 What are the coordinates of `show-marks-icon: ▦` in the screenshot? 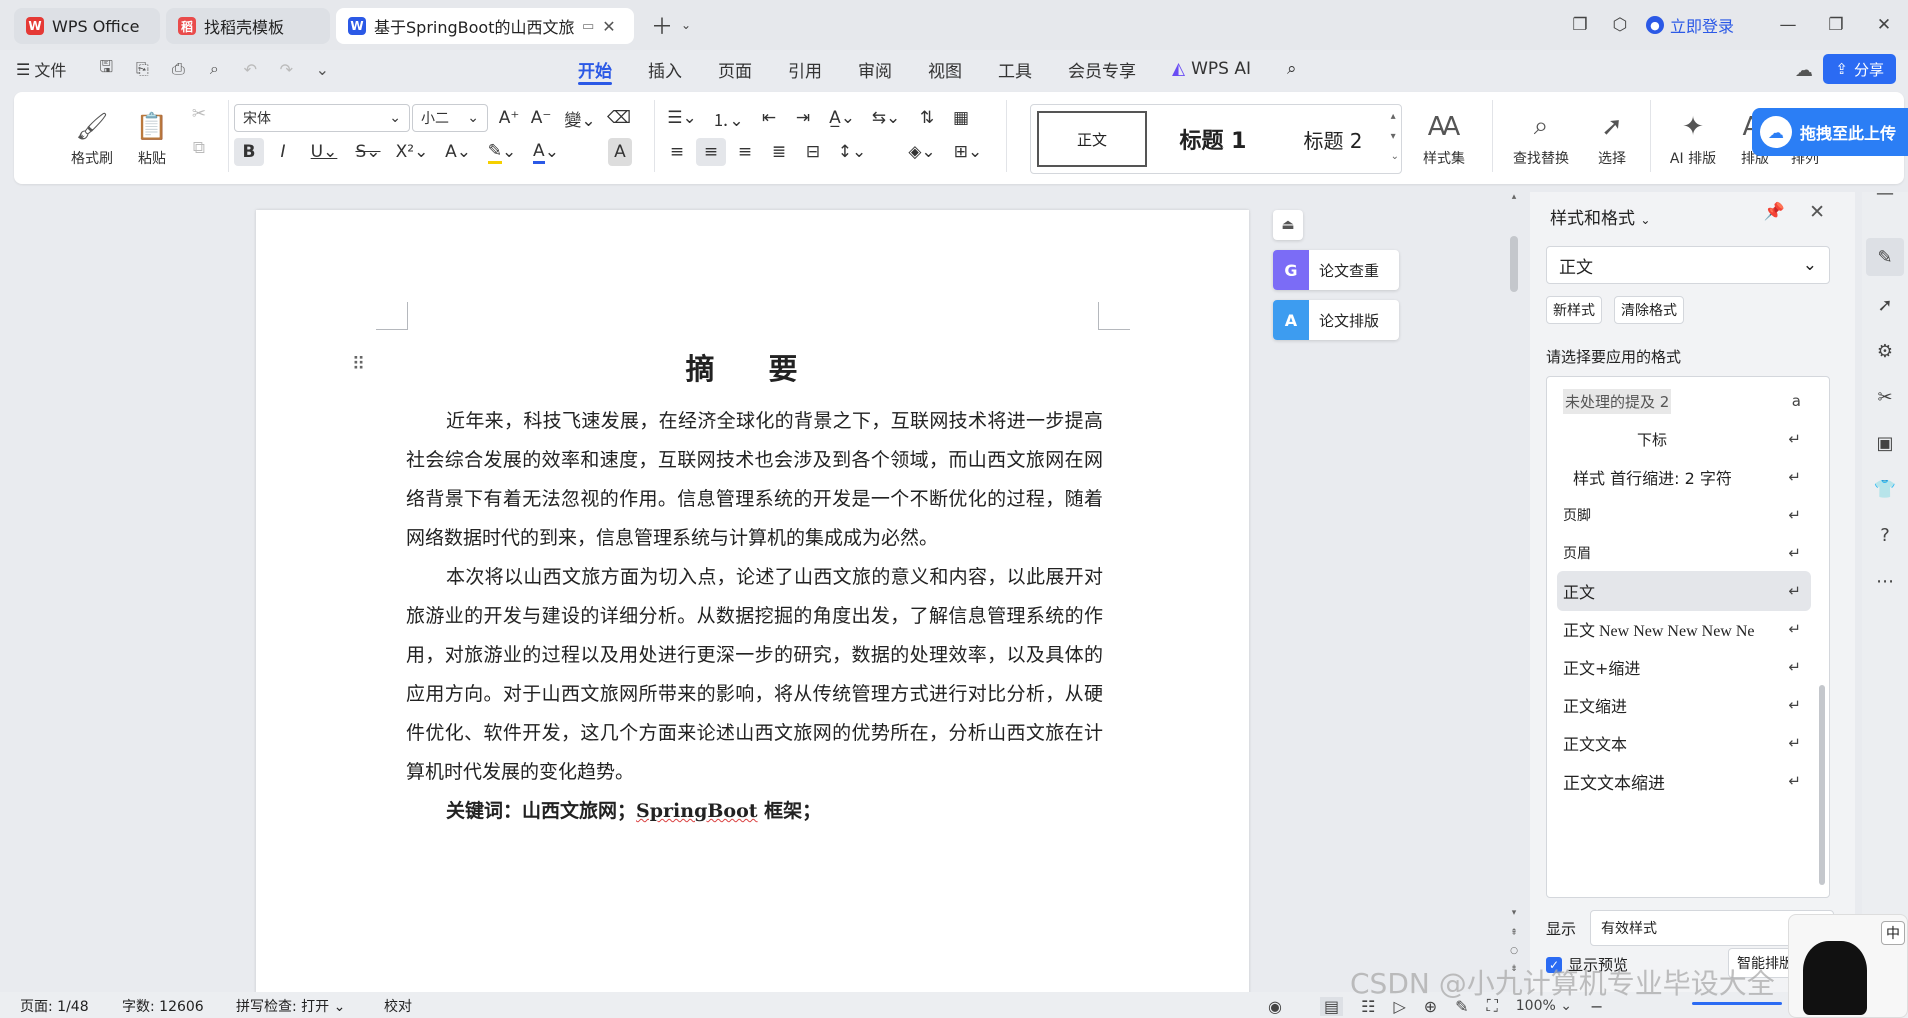 It's located at (961, 118).